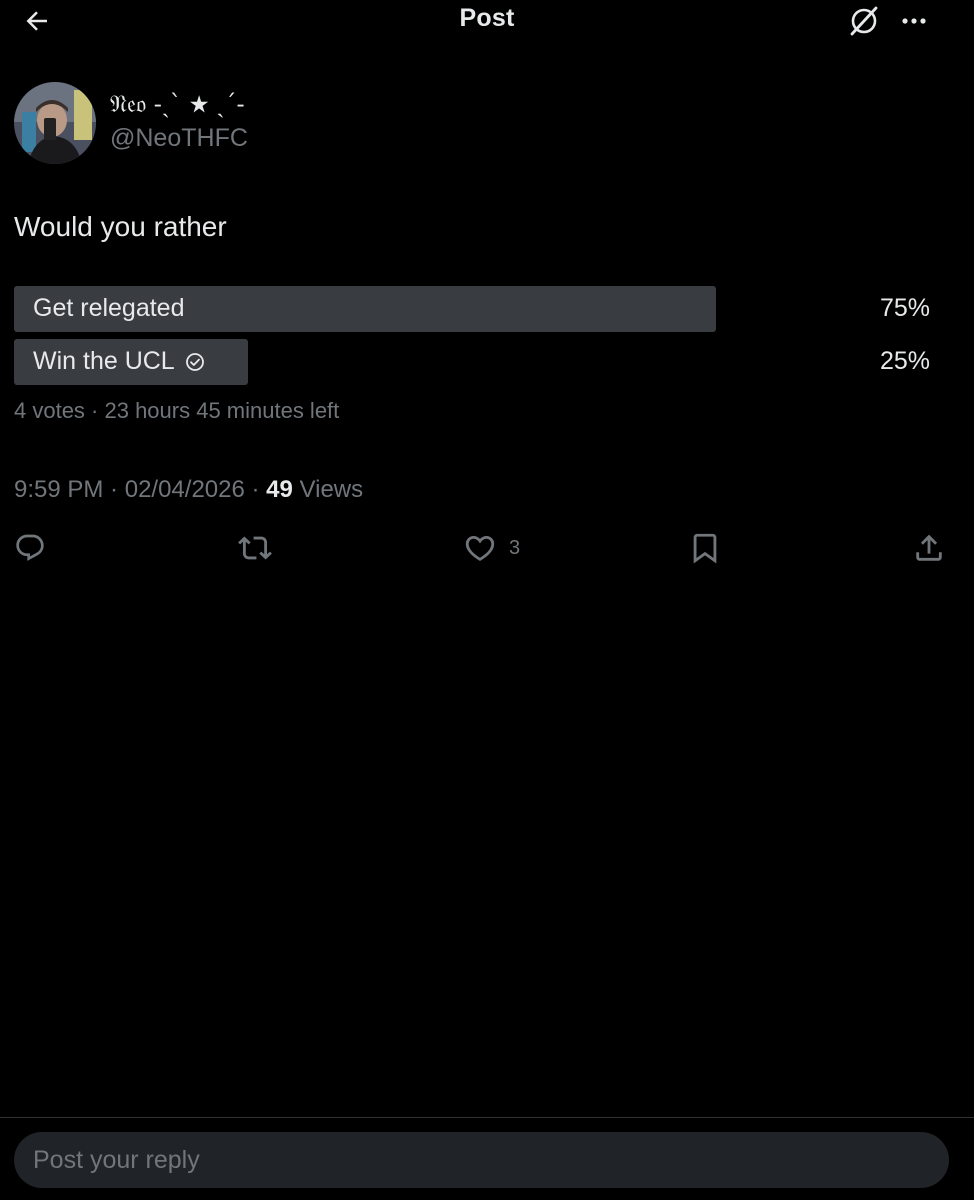 The height and width of the screenshot is (1200, 974). Describe the element at coordinates (515, 547) in the screenshot. I see `like-count: 3` at that location.